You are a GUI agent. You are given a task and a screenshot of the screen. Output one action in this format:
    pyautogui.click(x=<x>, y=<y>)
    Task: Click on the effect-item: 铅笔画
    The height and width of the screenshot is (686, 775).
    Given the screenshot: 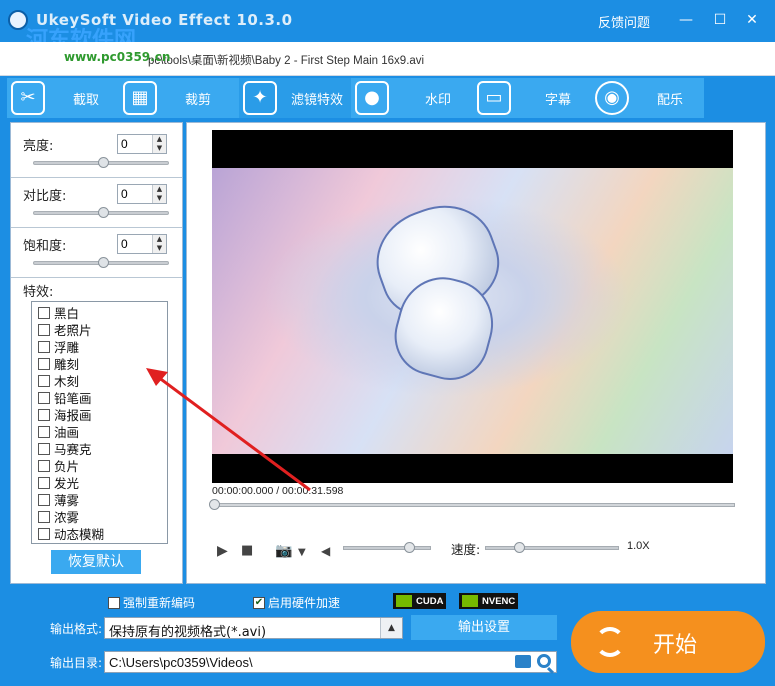 What is the action you would take?
    pyautogui.click(x=65, y=397)
    